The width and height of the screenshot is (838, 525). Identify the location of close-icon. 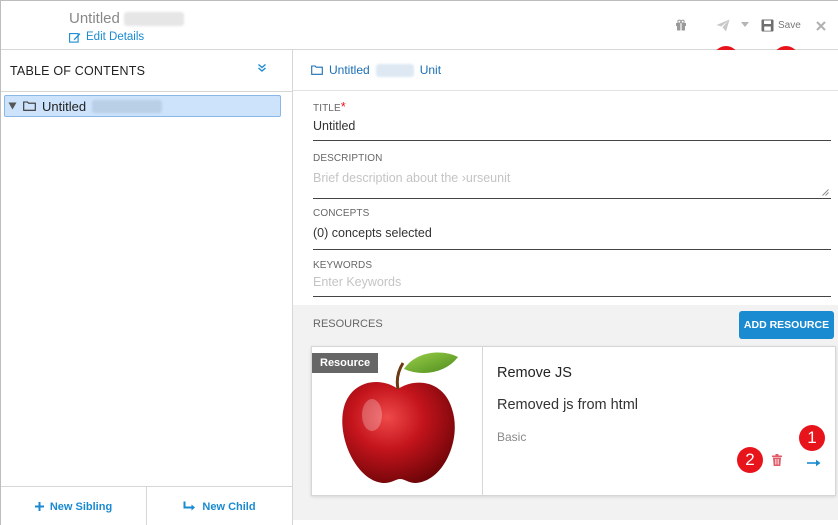
(821, 26).